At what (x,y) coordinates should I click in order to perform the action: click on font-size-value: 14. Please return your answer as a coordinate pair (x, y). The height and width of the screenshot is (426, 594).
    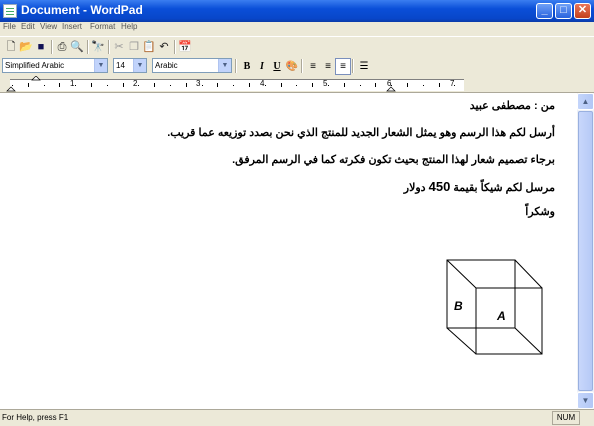
    Looking at the image, I should click on (120, 65).